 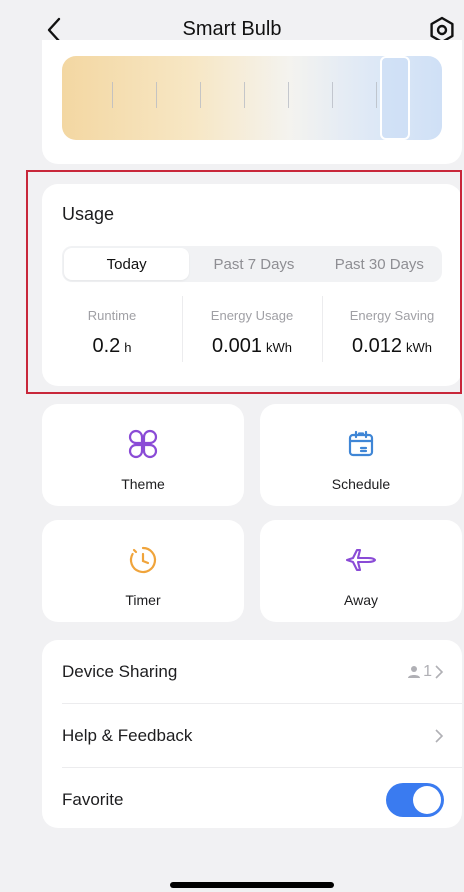 I want to click on help-feedback-row: Help & Feedback, so click(x=252, y=736).